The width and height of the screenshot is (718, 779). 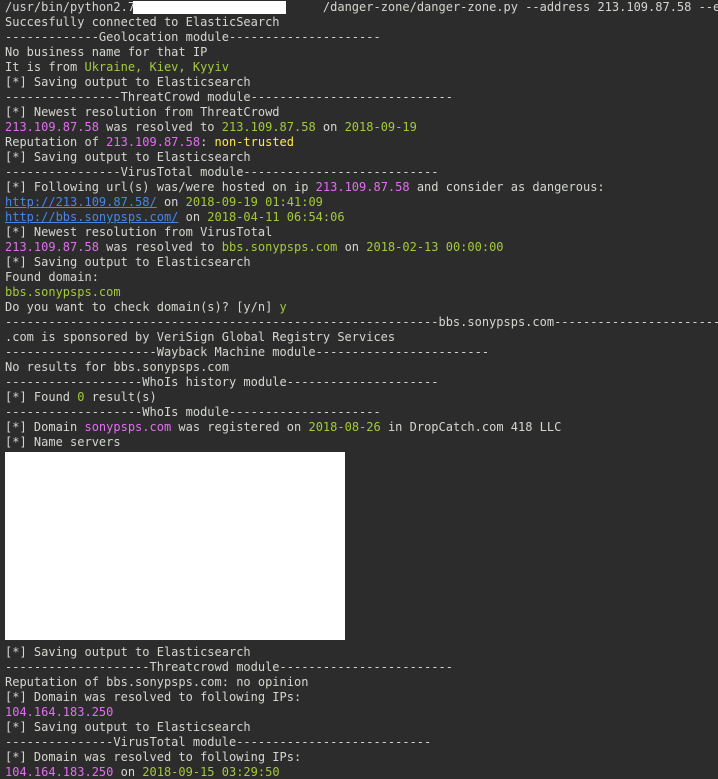 I want to click on terminal-text: 2018-08-26, so click(x=344, y=427).